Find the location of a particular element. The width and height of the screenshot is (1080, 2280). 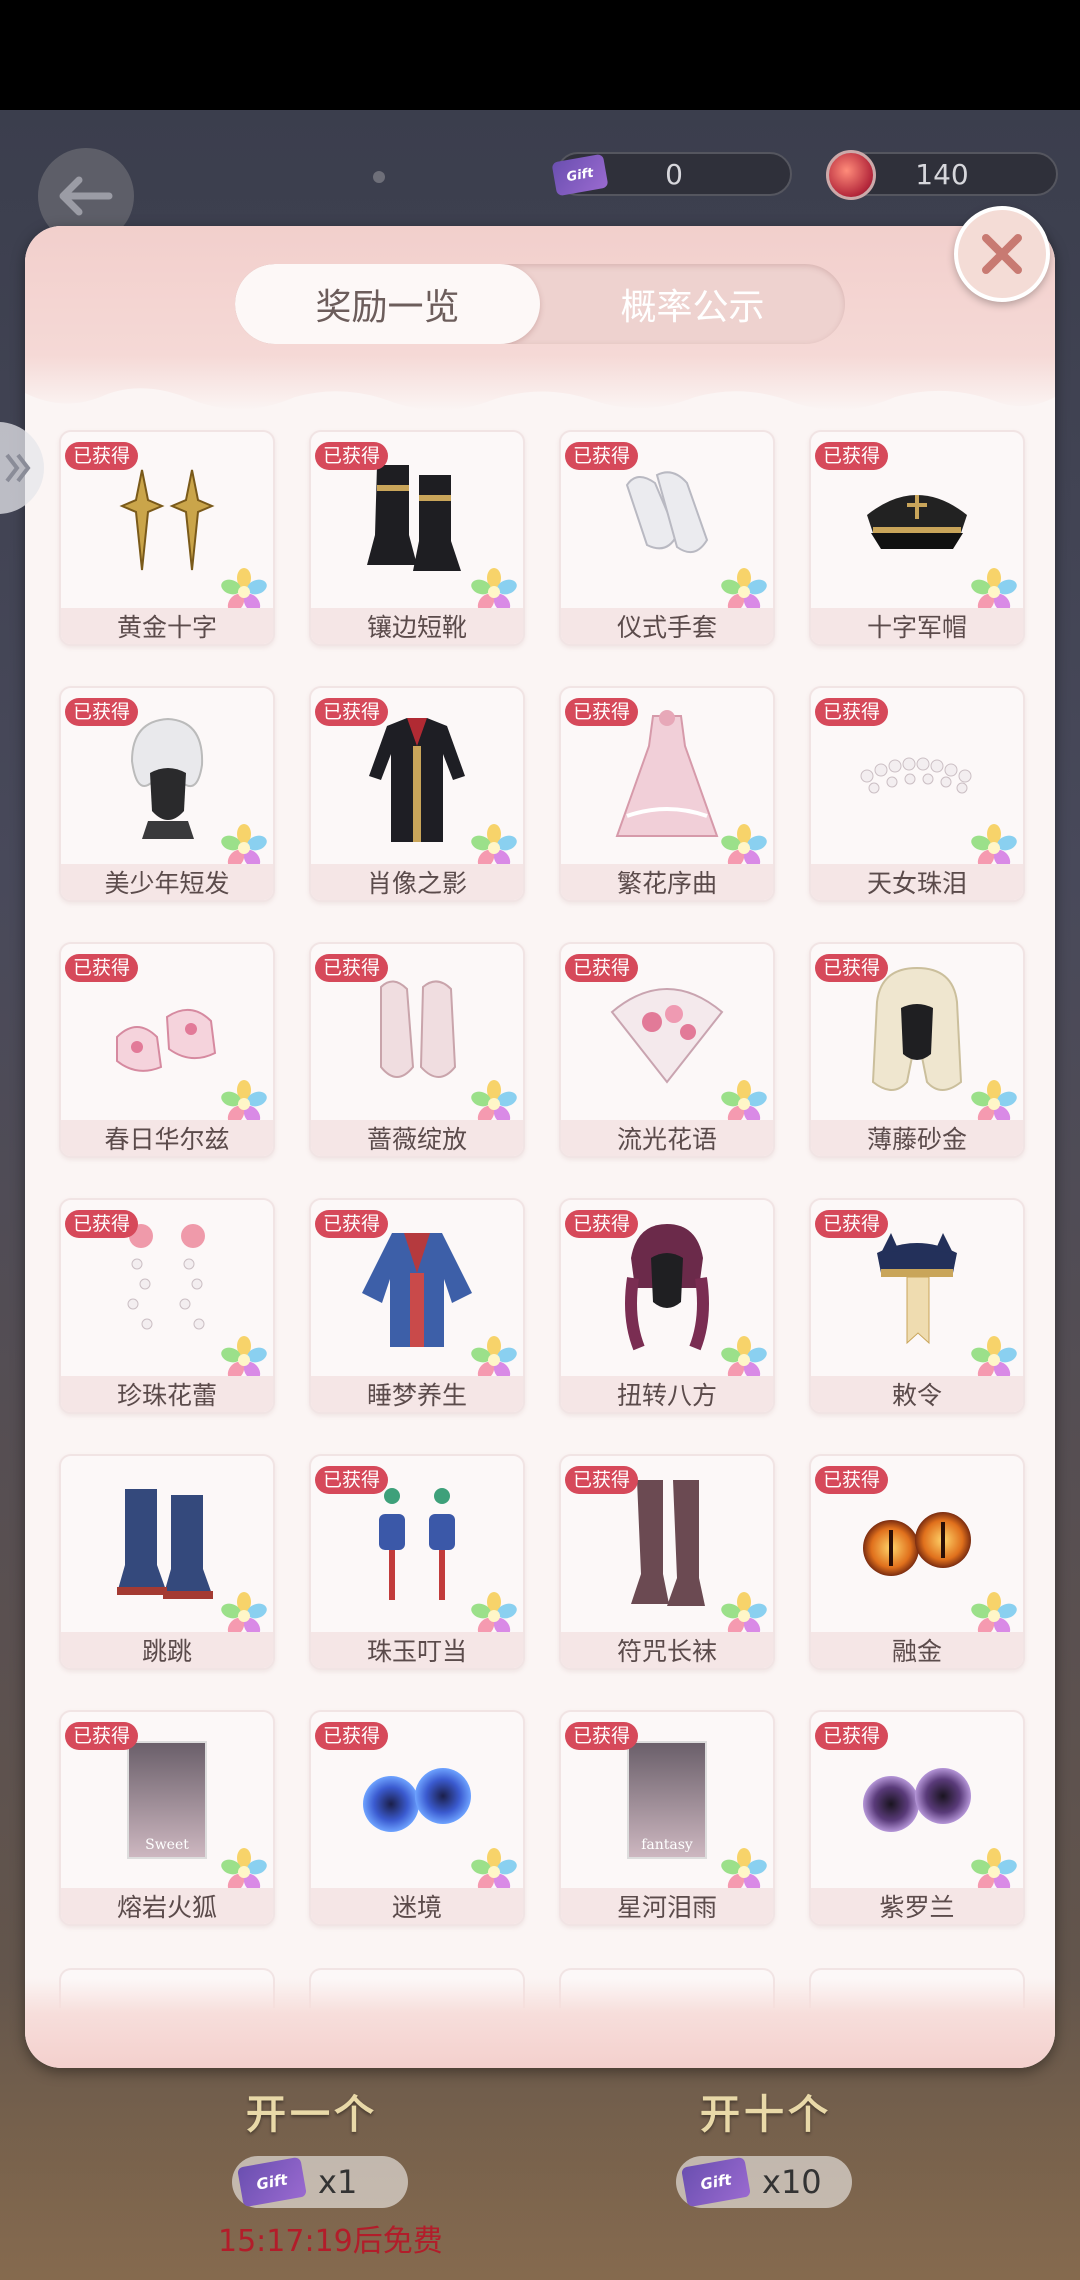

gem-icon is located at coordinates (851, 175).